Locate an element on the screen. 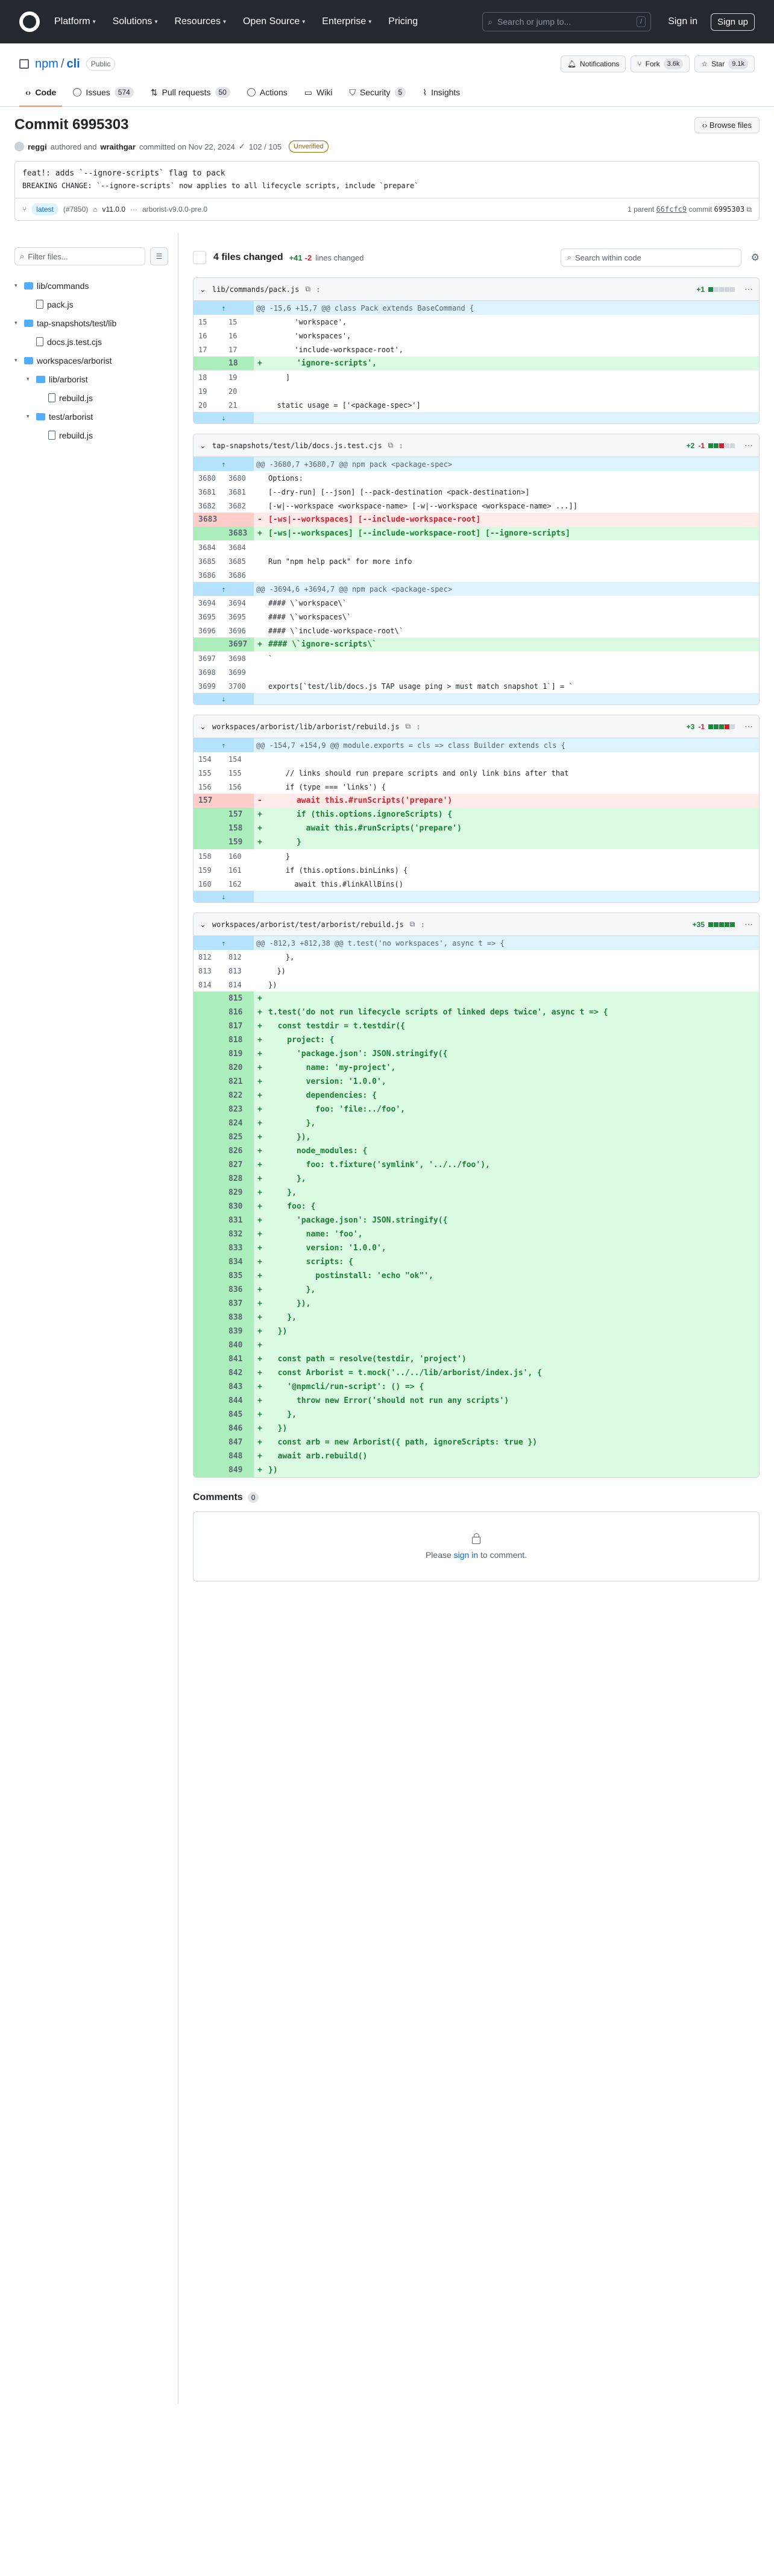  old-line-number: 16 is located at coordinates (209, 336).